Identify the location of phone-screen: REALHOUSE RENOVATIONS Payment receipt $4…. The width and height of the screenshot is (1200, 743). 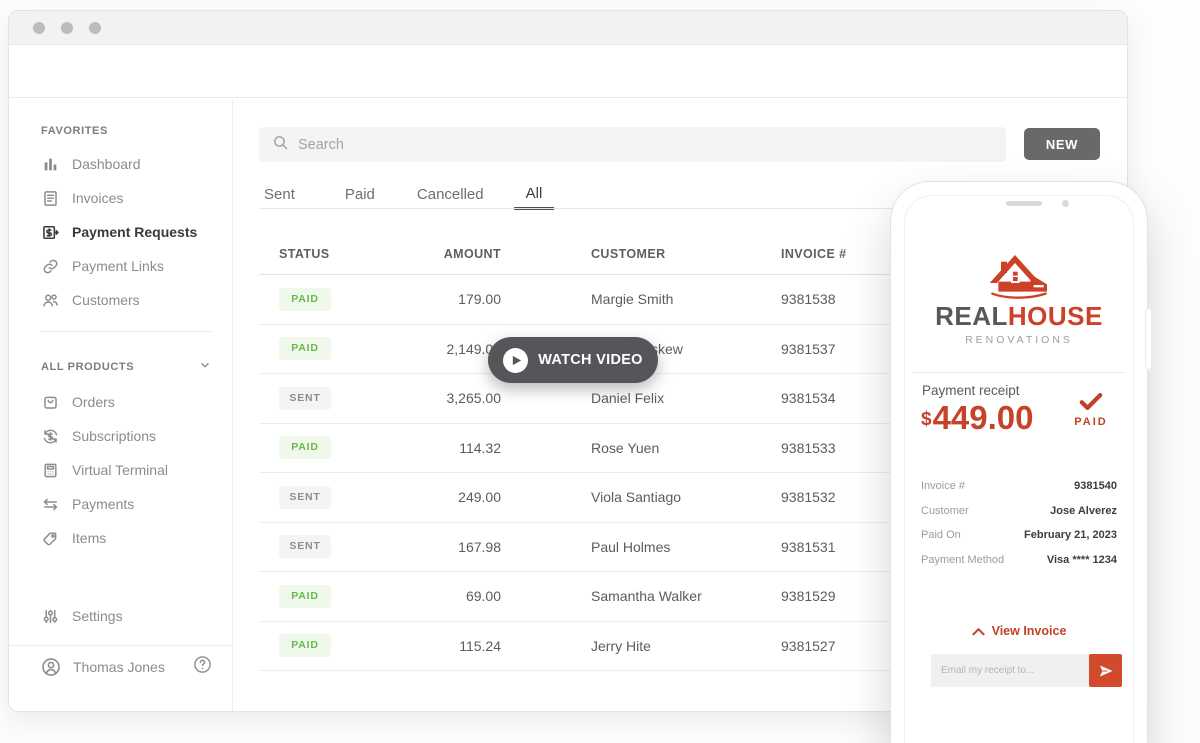
(1019, 469).